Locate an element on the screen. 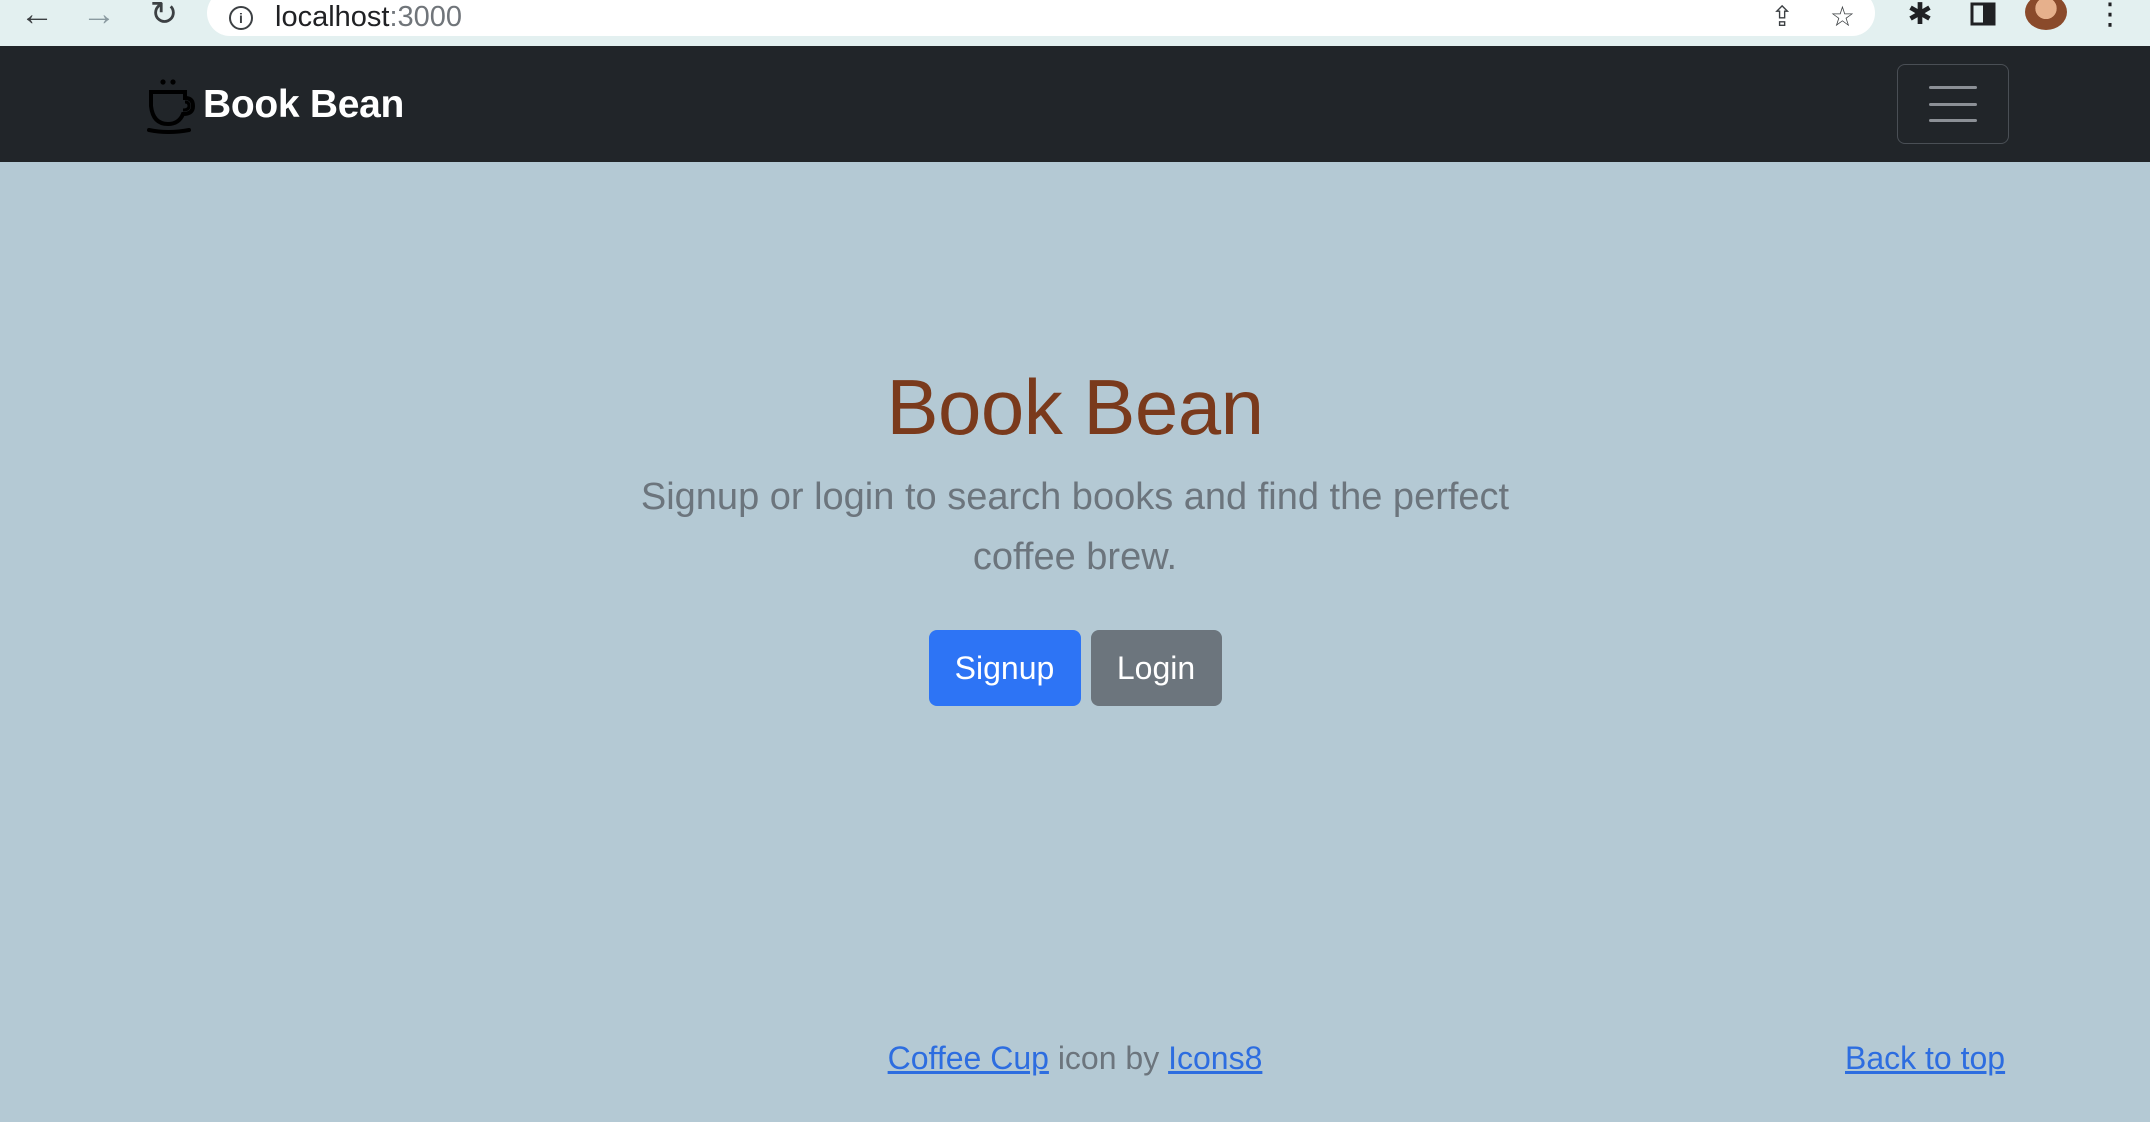 The width and height of the screenshot is (2150, 1122). button-group: Signup Login is located at coordinates (1075, 668).